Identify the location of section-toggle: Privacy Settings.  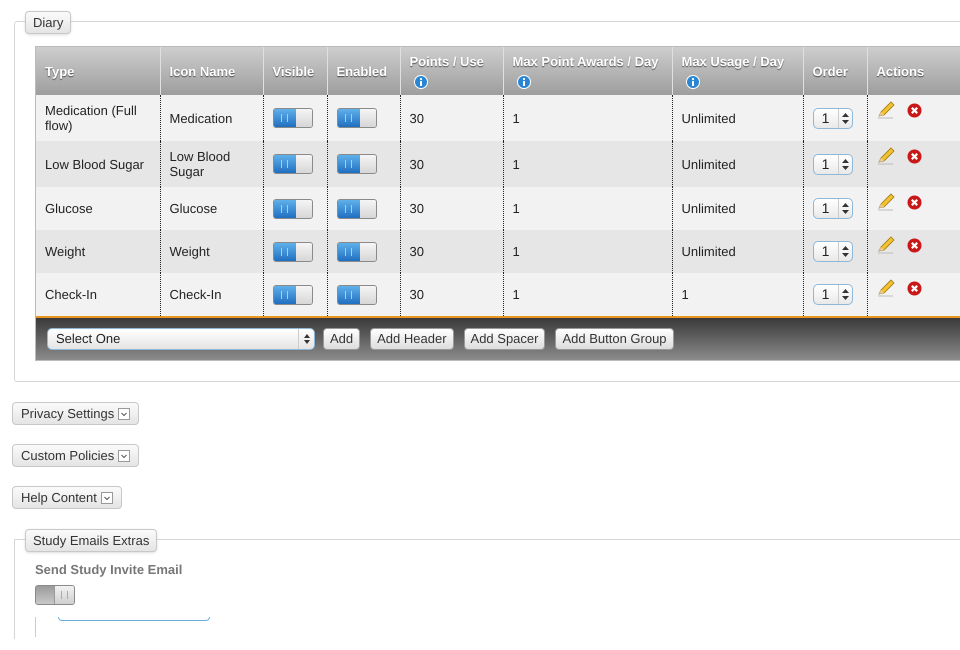
(76, 413).